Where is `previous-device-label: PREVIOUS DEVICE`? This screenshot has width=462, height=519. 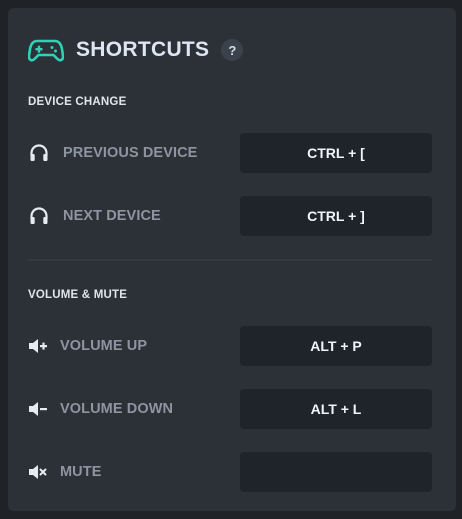 previous-device-label: PREVIOUS DEVICE is located at coordinates (130, 153).